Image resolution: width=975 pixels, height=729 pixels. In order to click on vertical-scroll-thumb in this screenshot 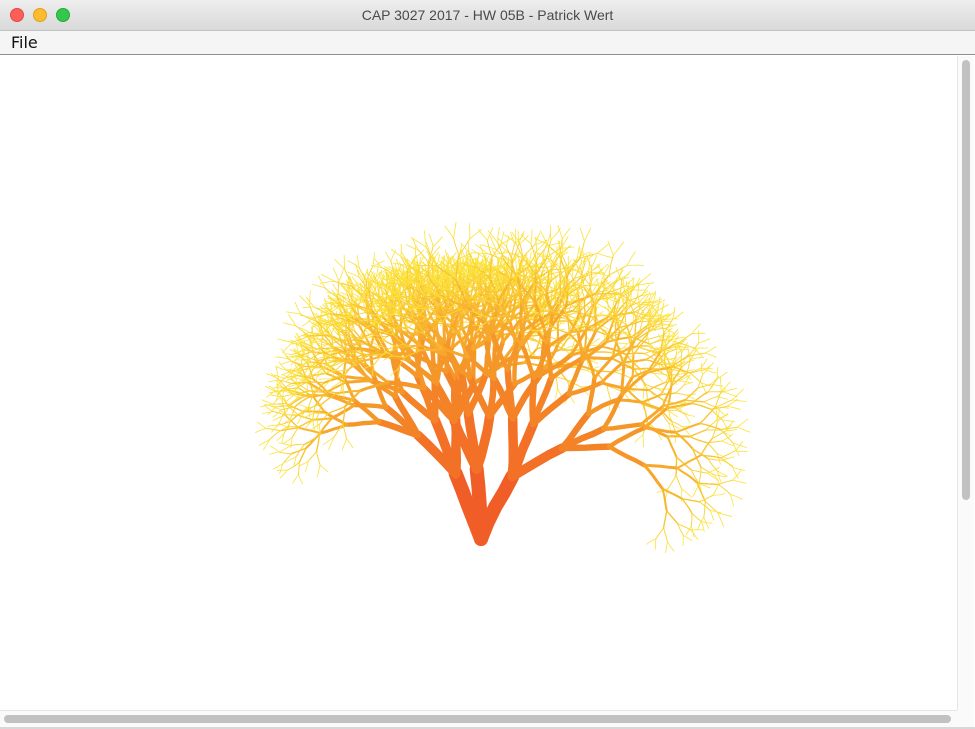, I will do `click(966, 280)`.